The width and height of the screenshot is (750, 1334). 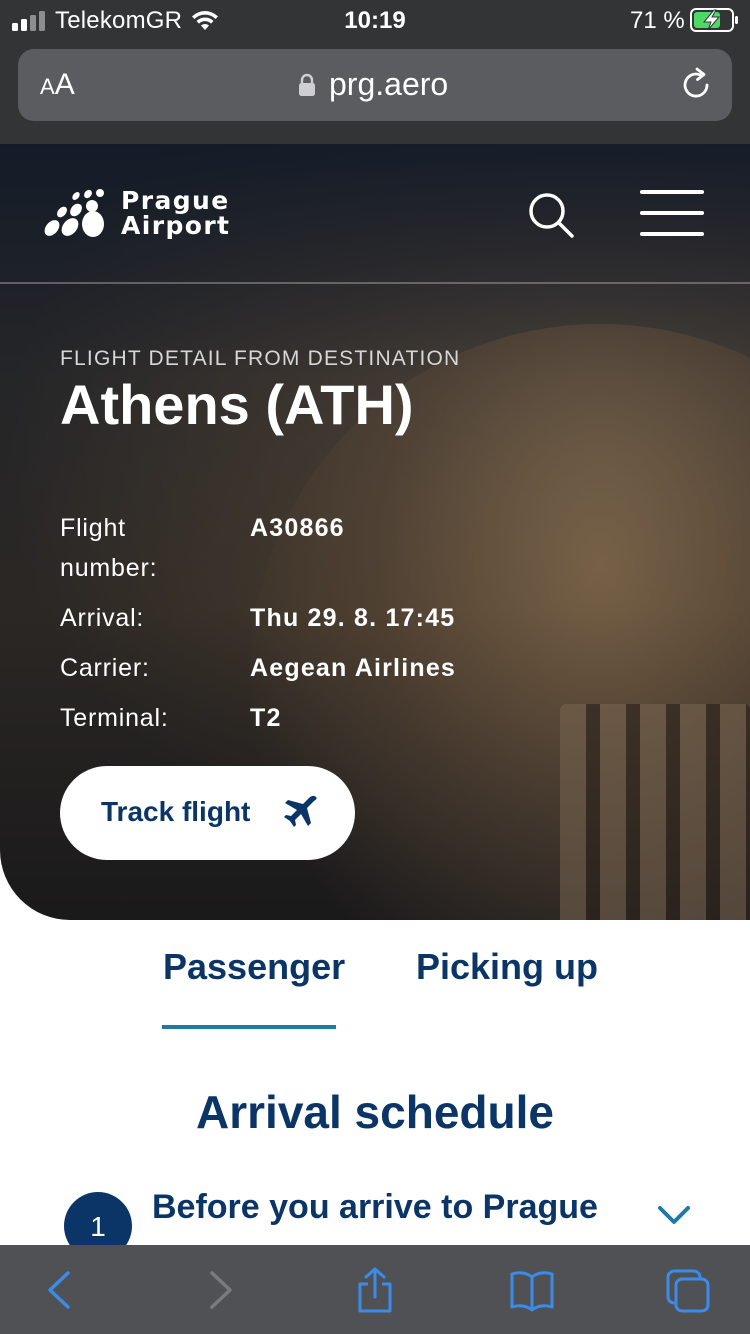 I want to click on address-bar: AA prg.aero, so click(x=375, y=85).